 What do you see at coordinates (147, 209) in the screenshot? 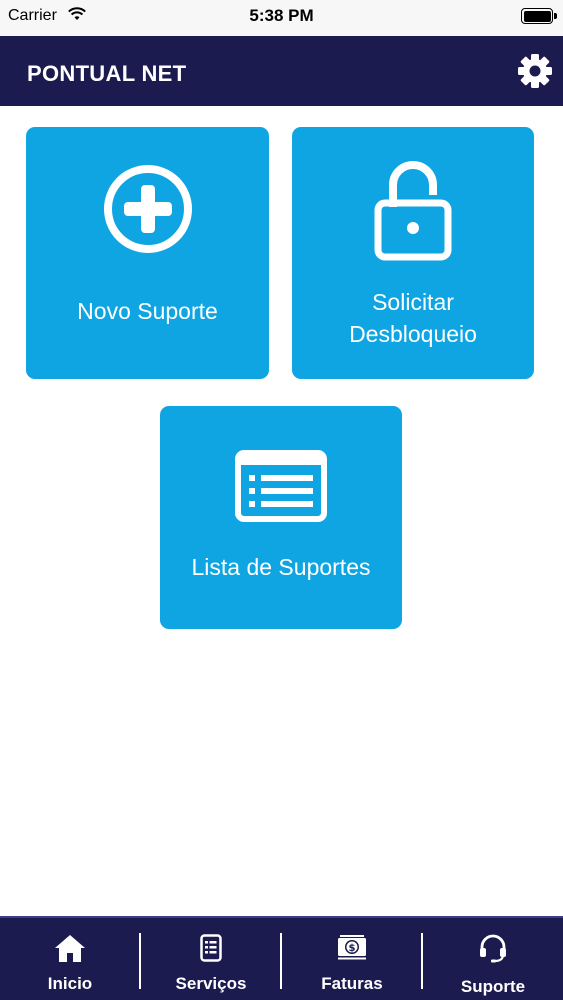
I see `plus-circle-icon` at bounding box center [147, 209].